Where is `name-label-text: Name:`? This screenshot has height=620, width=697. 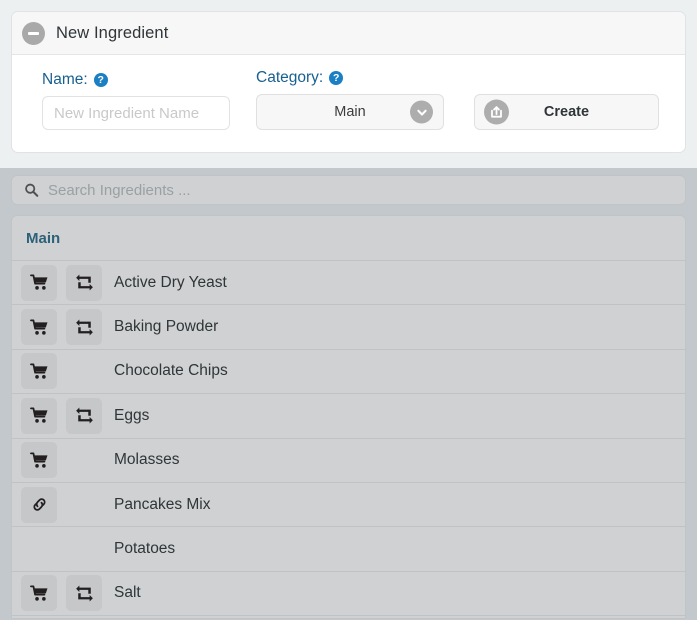
name-label-text: Name: is located at coordinates (65, 79).